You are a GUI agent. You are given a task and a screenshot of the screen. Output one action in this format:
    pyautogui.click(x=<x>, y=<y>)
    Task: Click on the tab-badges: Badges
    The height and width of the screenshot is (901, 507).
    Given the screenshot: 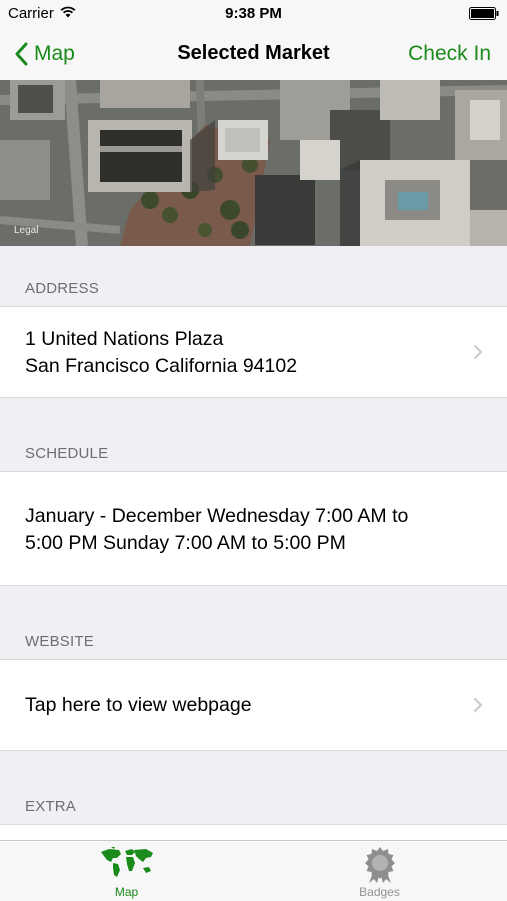 What is the action you would take?
    pyautogui.click(x=379, y=871)
    